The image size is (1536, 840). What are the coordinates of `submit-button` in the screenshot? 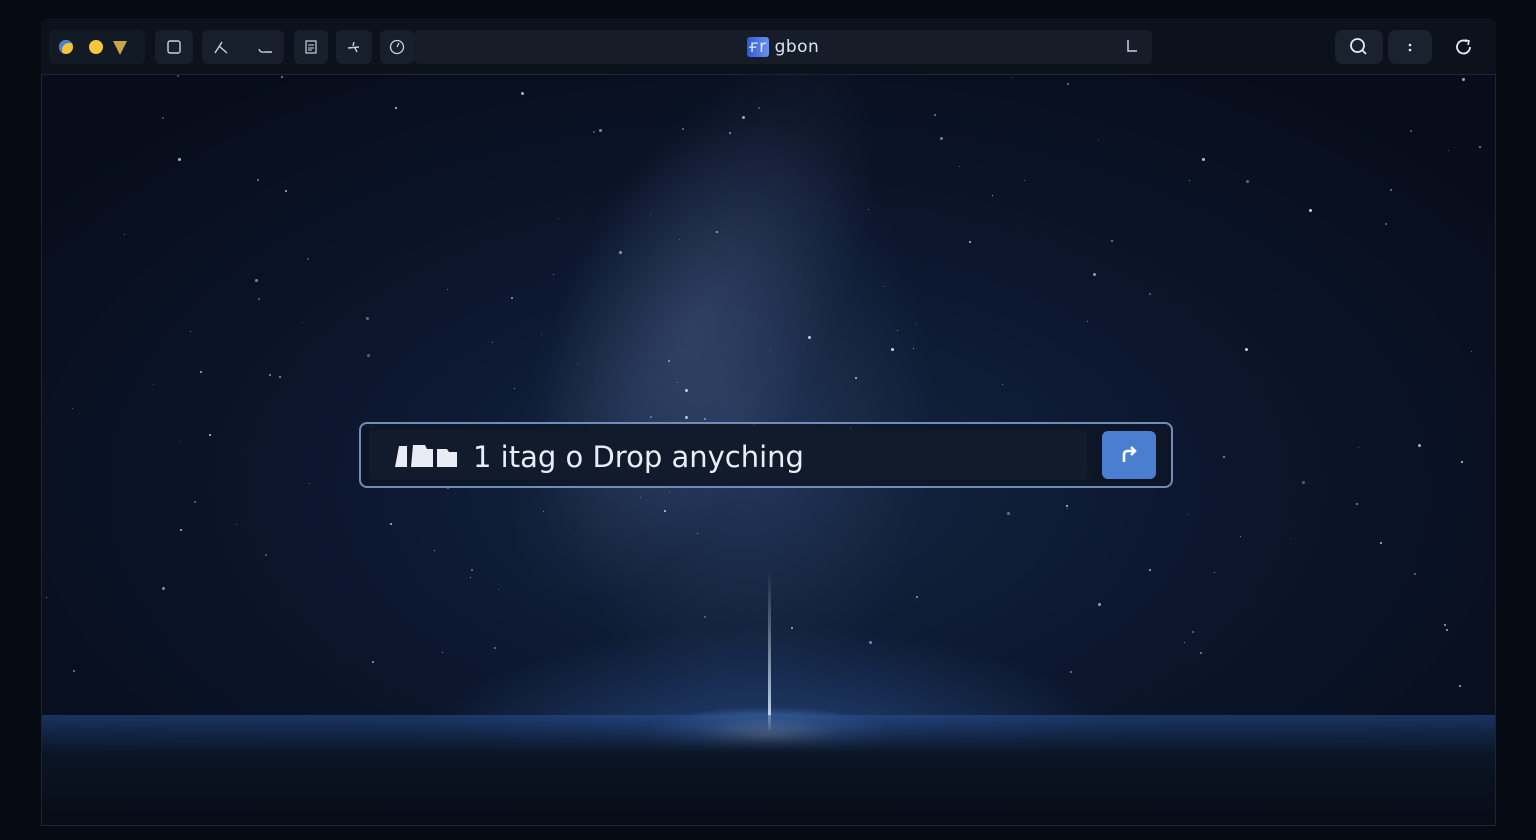 It's located at (1129, 455).